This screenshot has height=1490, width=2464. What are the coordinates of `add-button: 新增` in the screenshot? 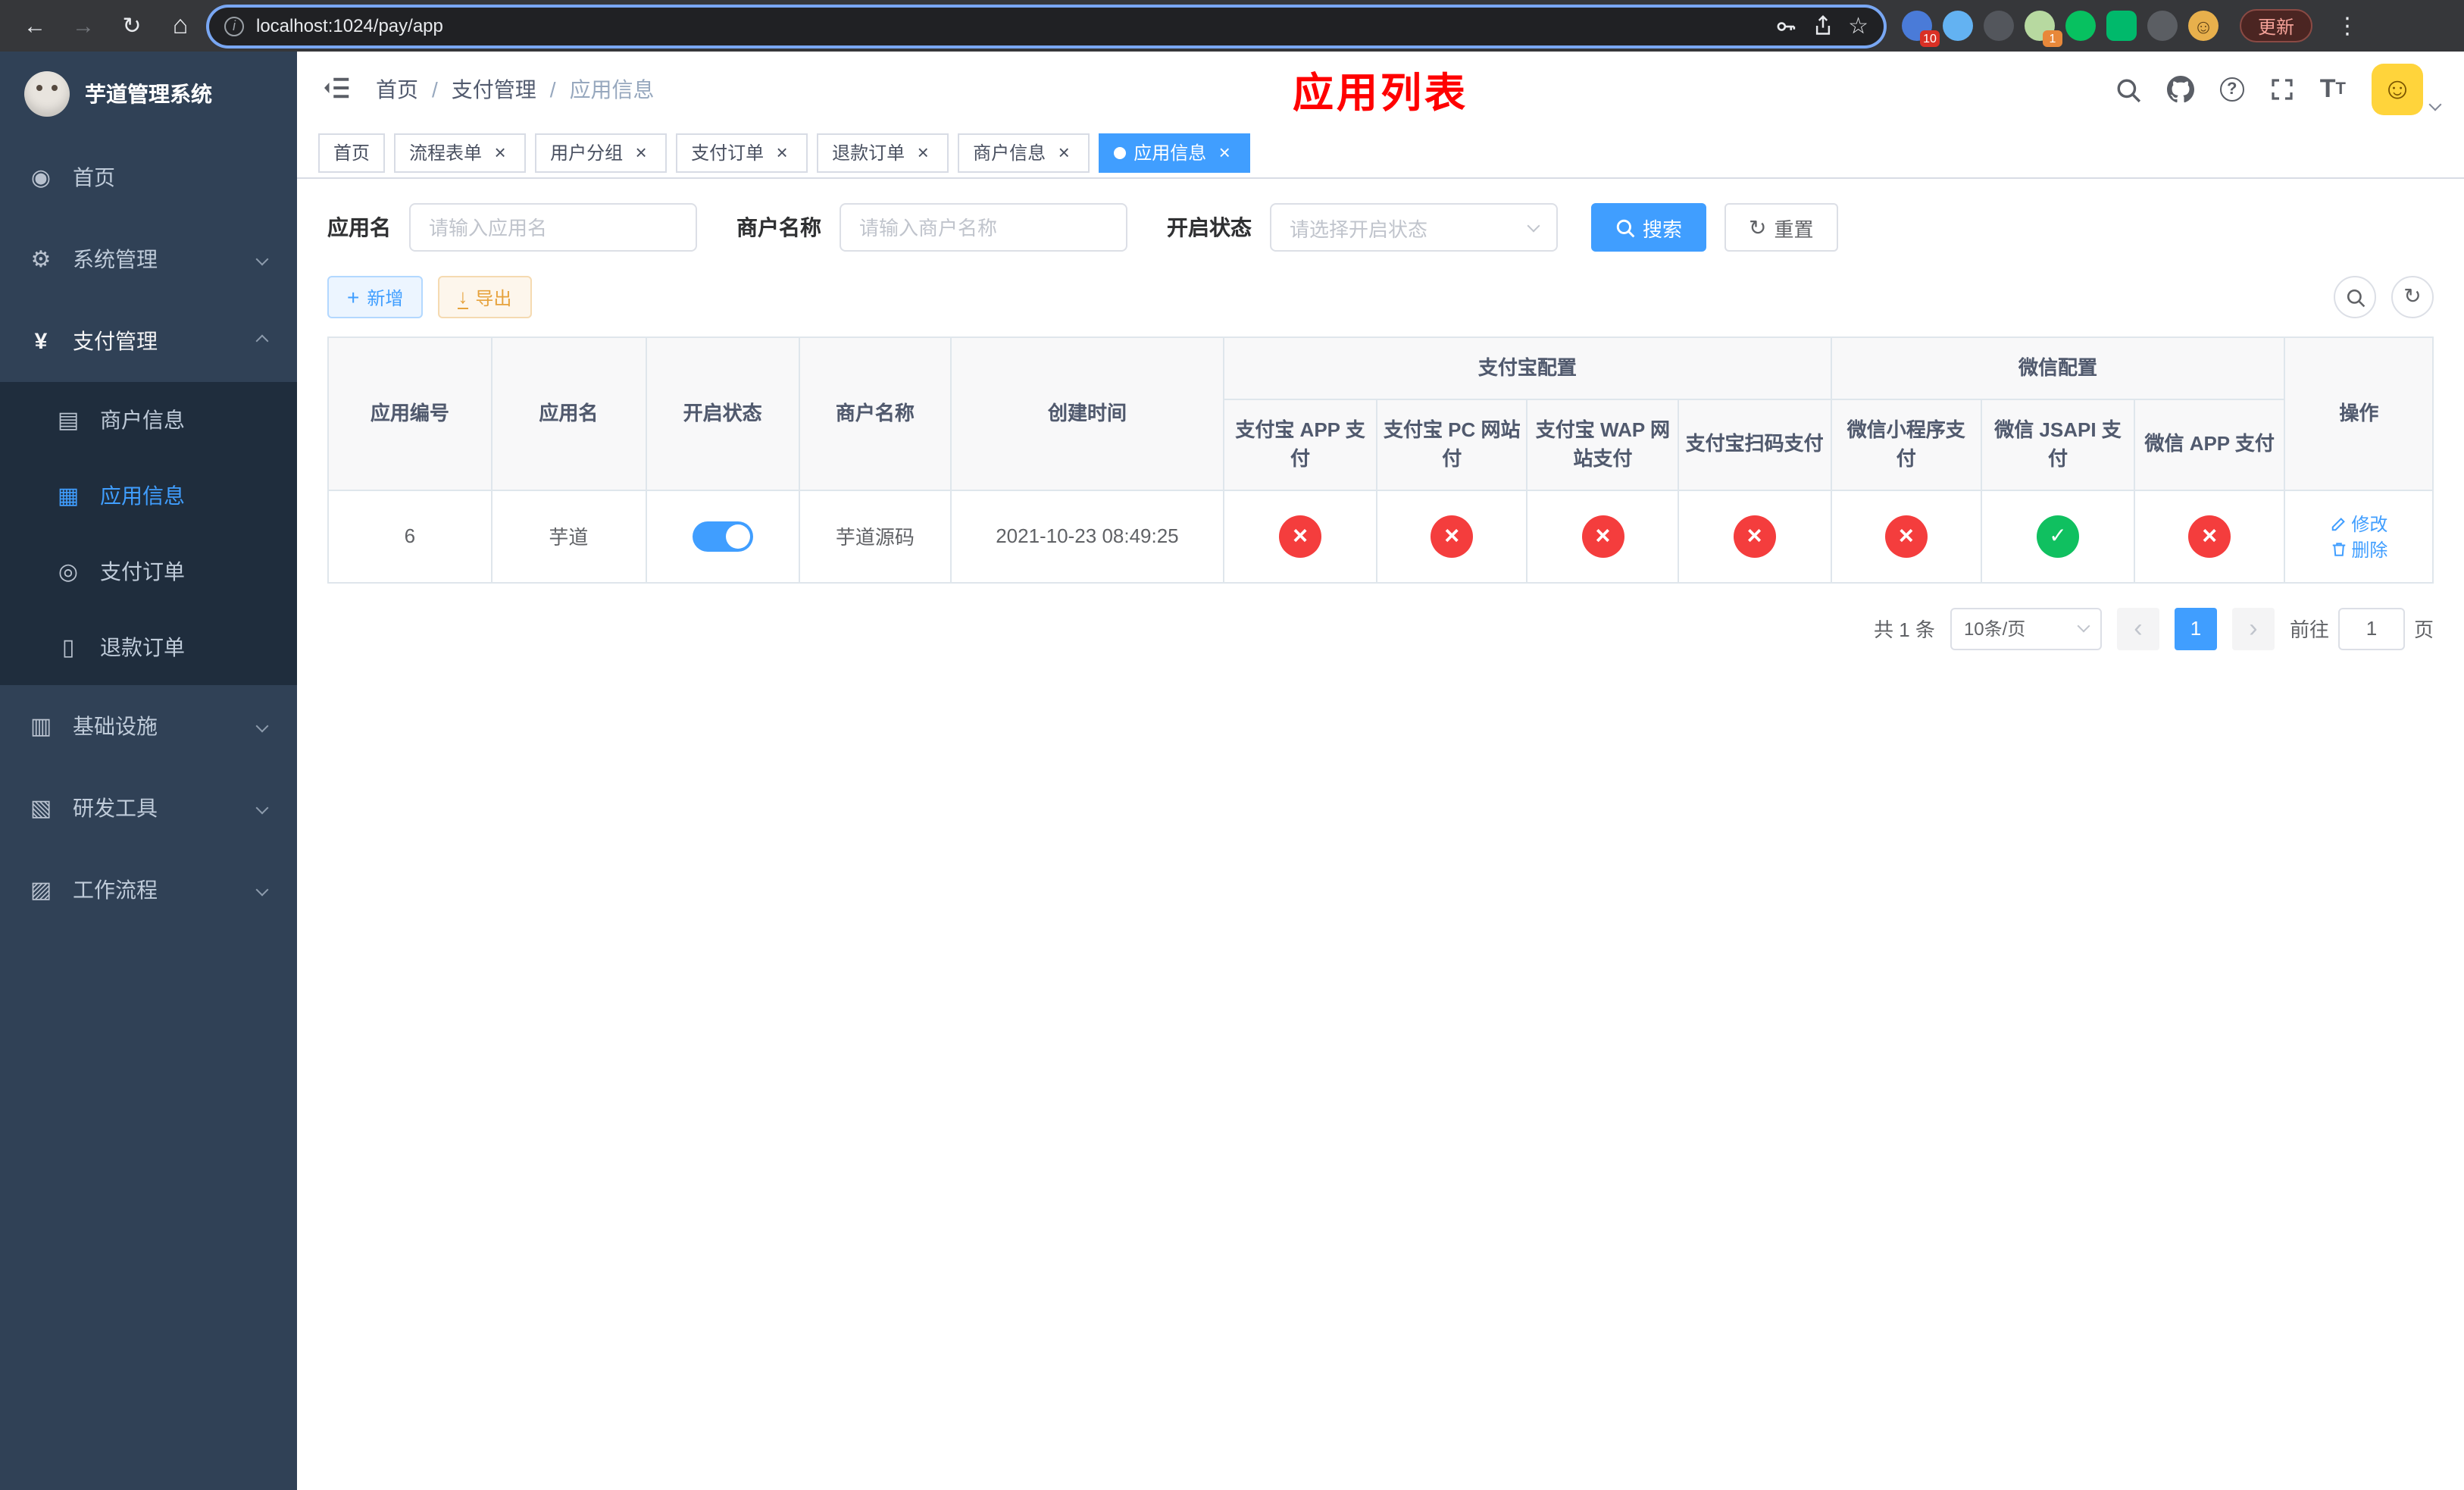 It's located at (375, 297).